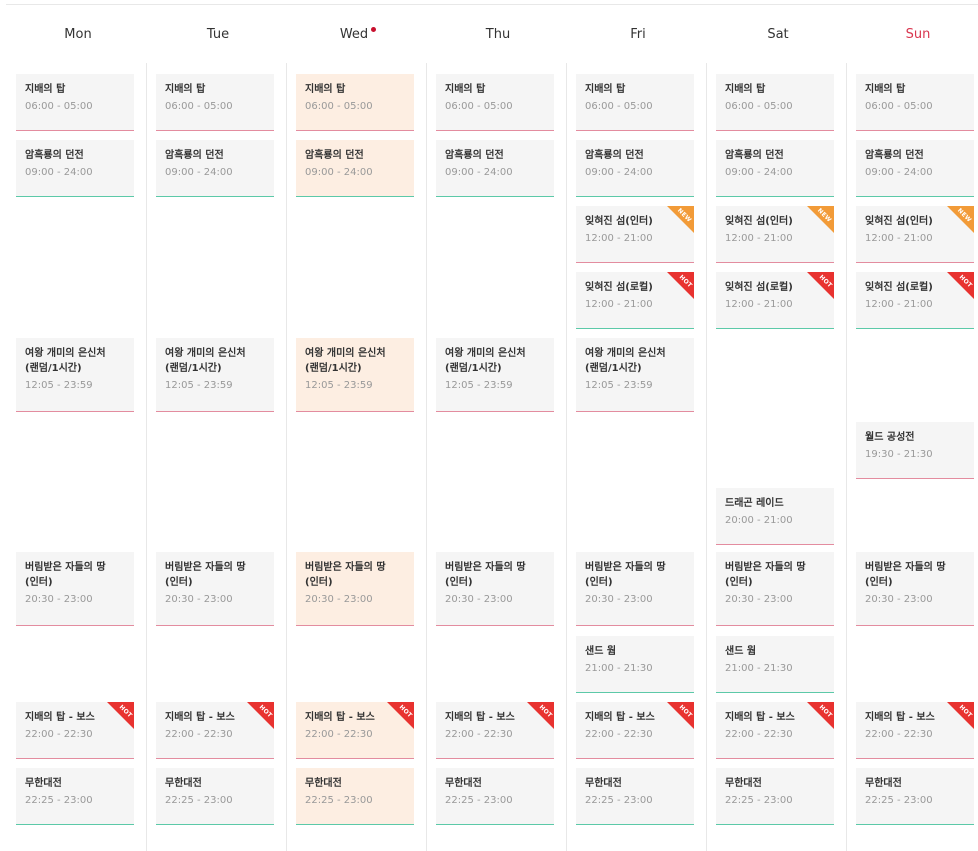  Describe the element at coordinates (759, 520) in the screenshot. I see `event-time: 20:00 - 21:00` at that location.